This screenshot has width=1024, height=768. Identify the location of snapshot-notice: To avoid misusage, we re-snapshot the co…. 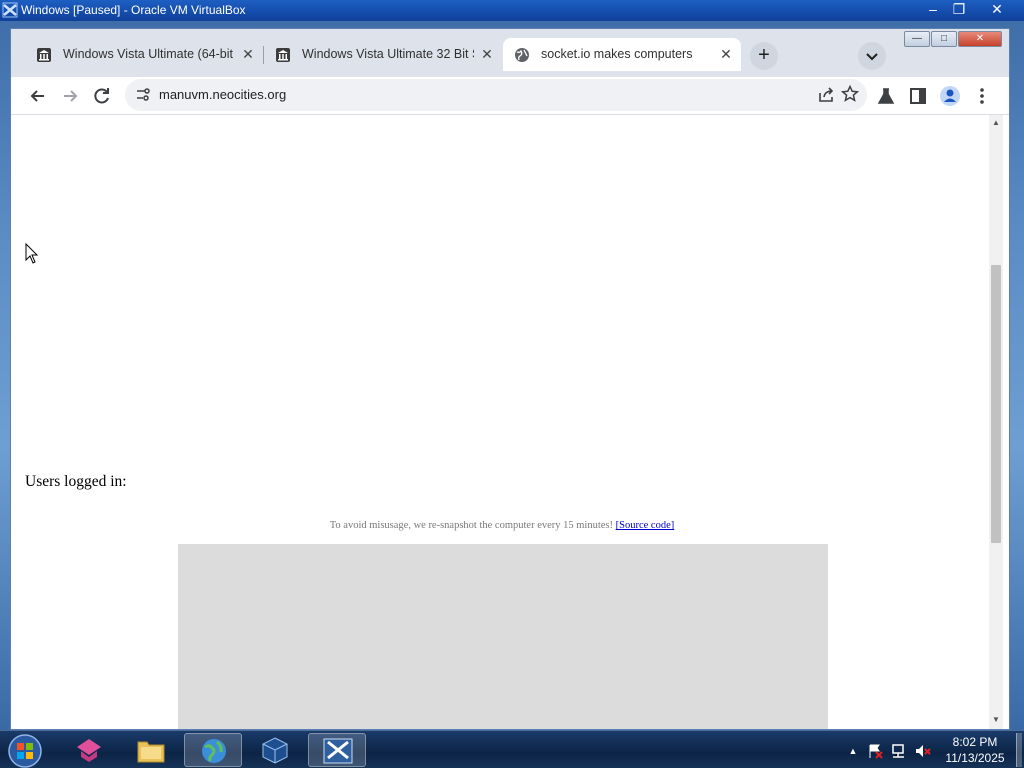
(502, 525).